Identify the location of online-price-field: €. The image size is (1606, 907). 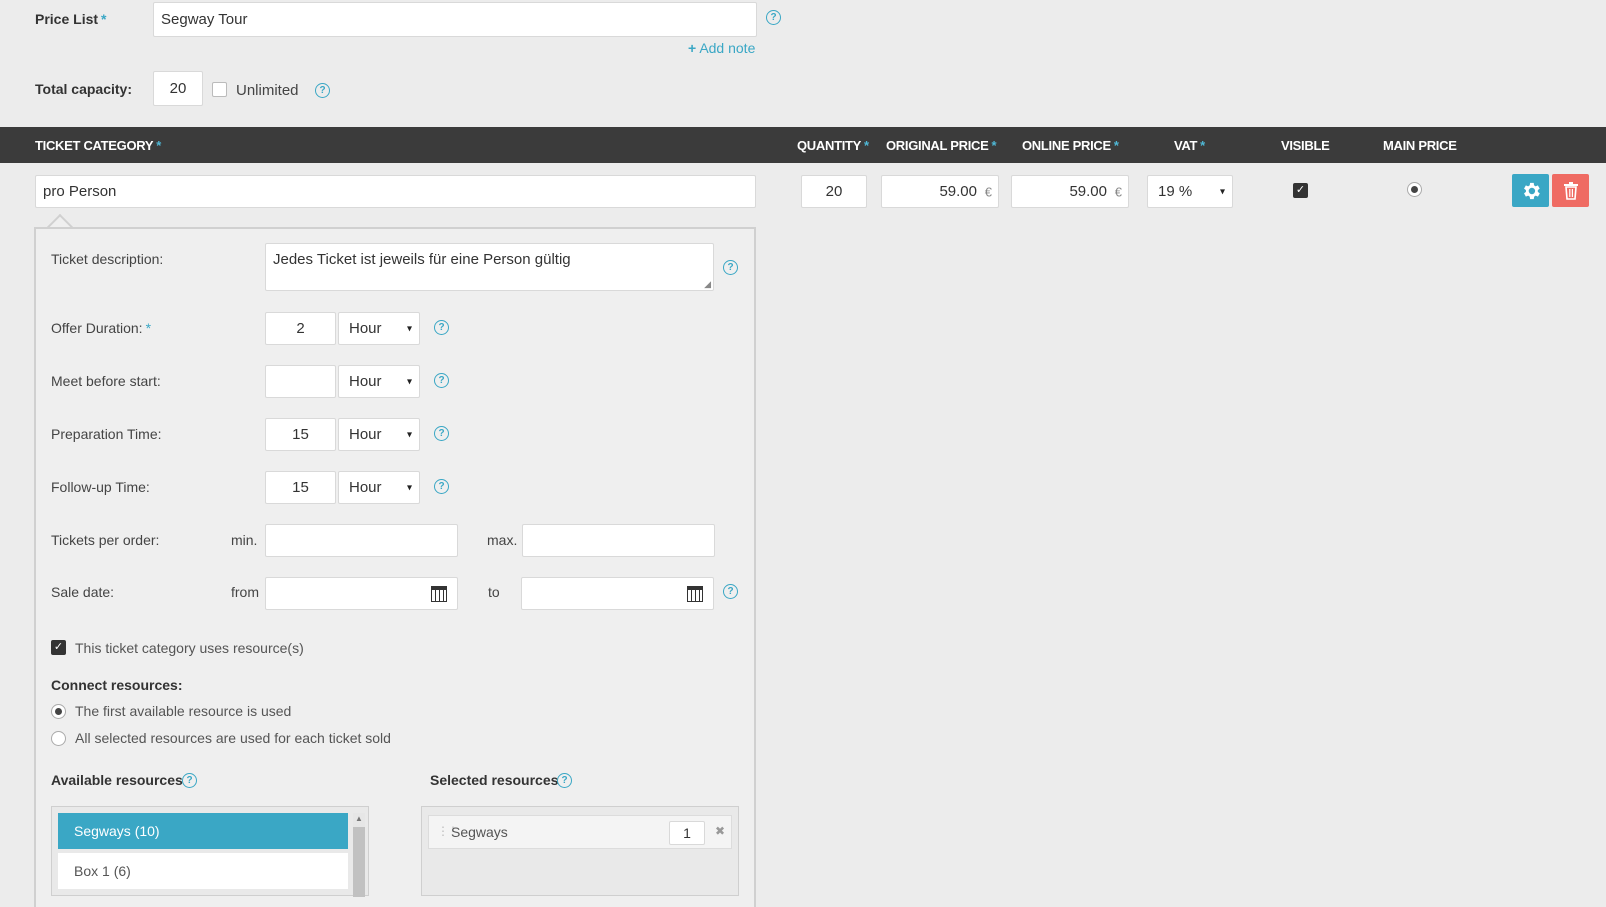
(1070, 191).